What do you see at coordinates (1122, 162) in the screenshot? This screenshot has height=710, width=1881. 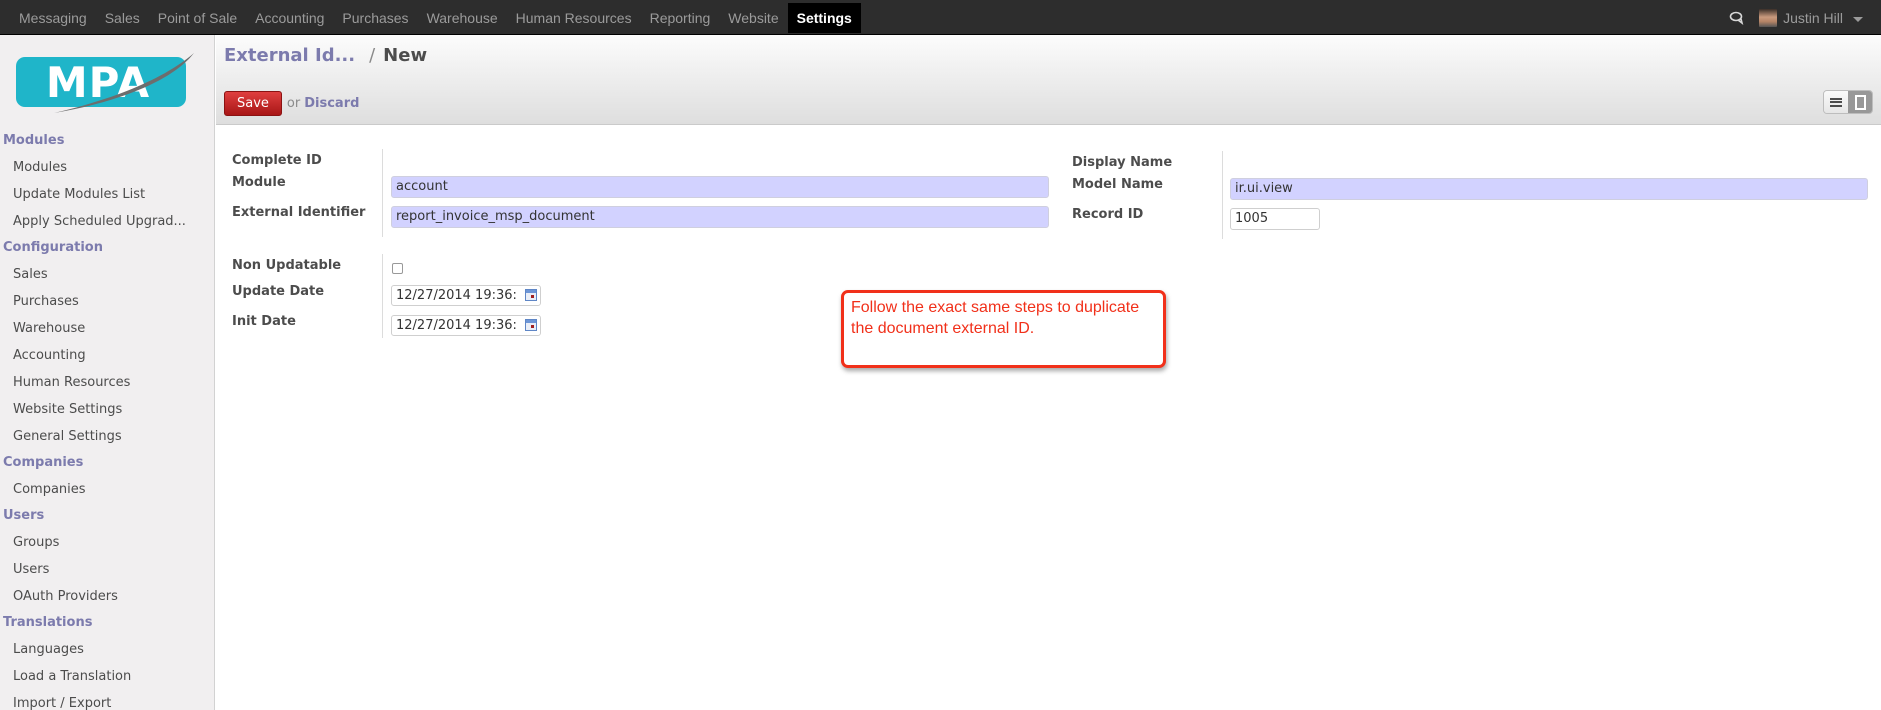 I see `display-name-label: Display Name` at bounding box center [1122, 162].